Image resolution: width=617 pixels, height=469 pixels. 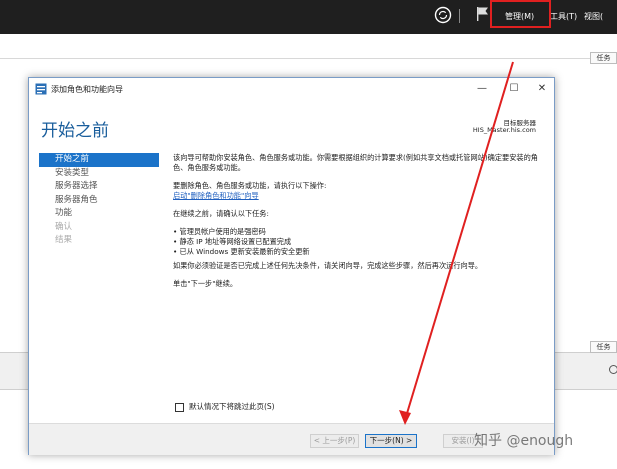 What do you see at coordinates (563, 16) in the screenshot?
I see `menu-tools: 工具(T)` at bounding box center [563, 16].